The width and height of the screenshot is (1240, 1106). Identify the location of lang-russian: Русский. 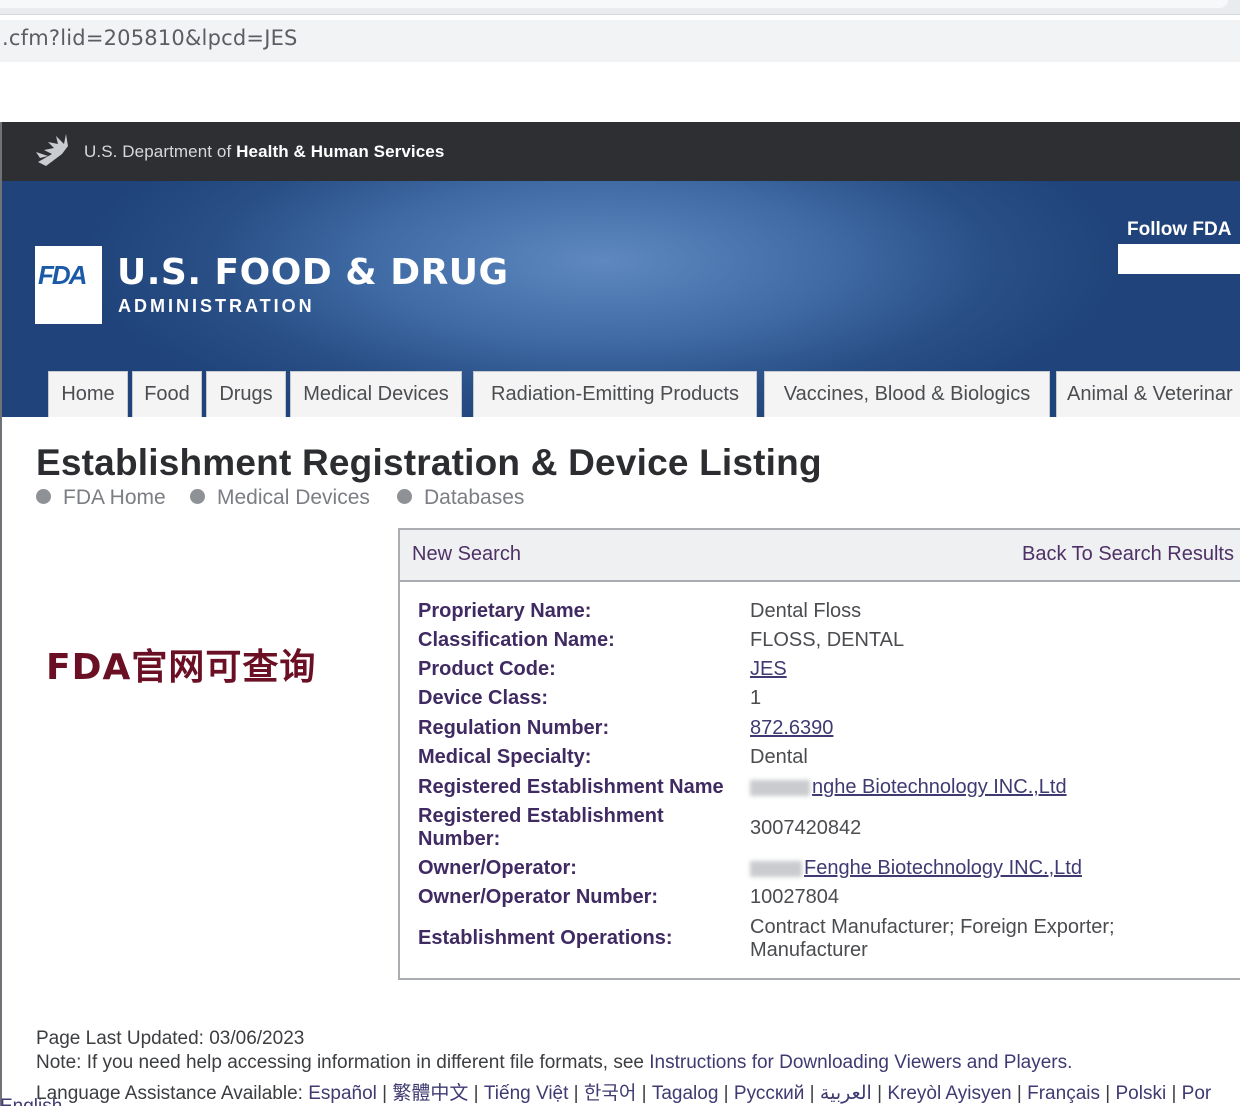
(769, 1093).